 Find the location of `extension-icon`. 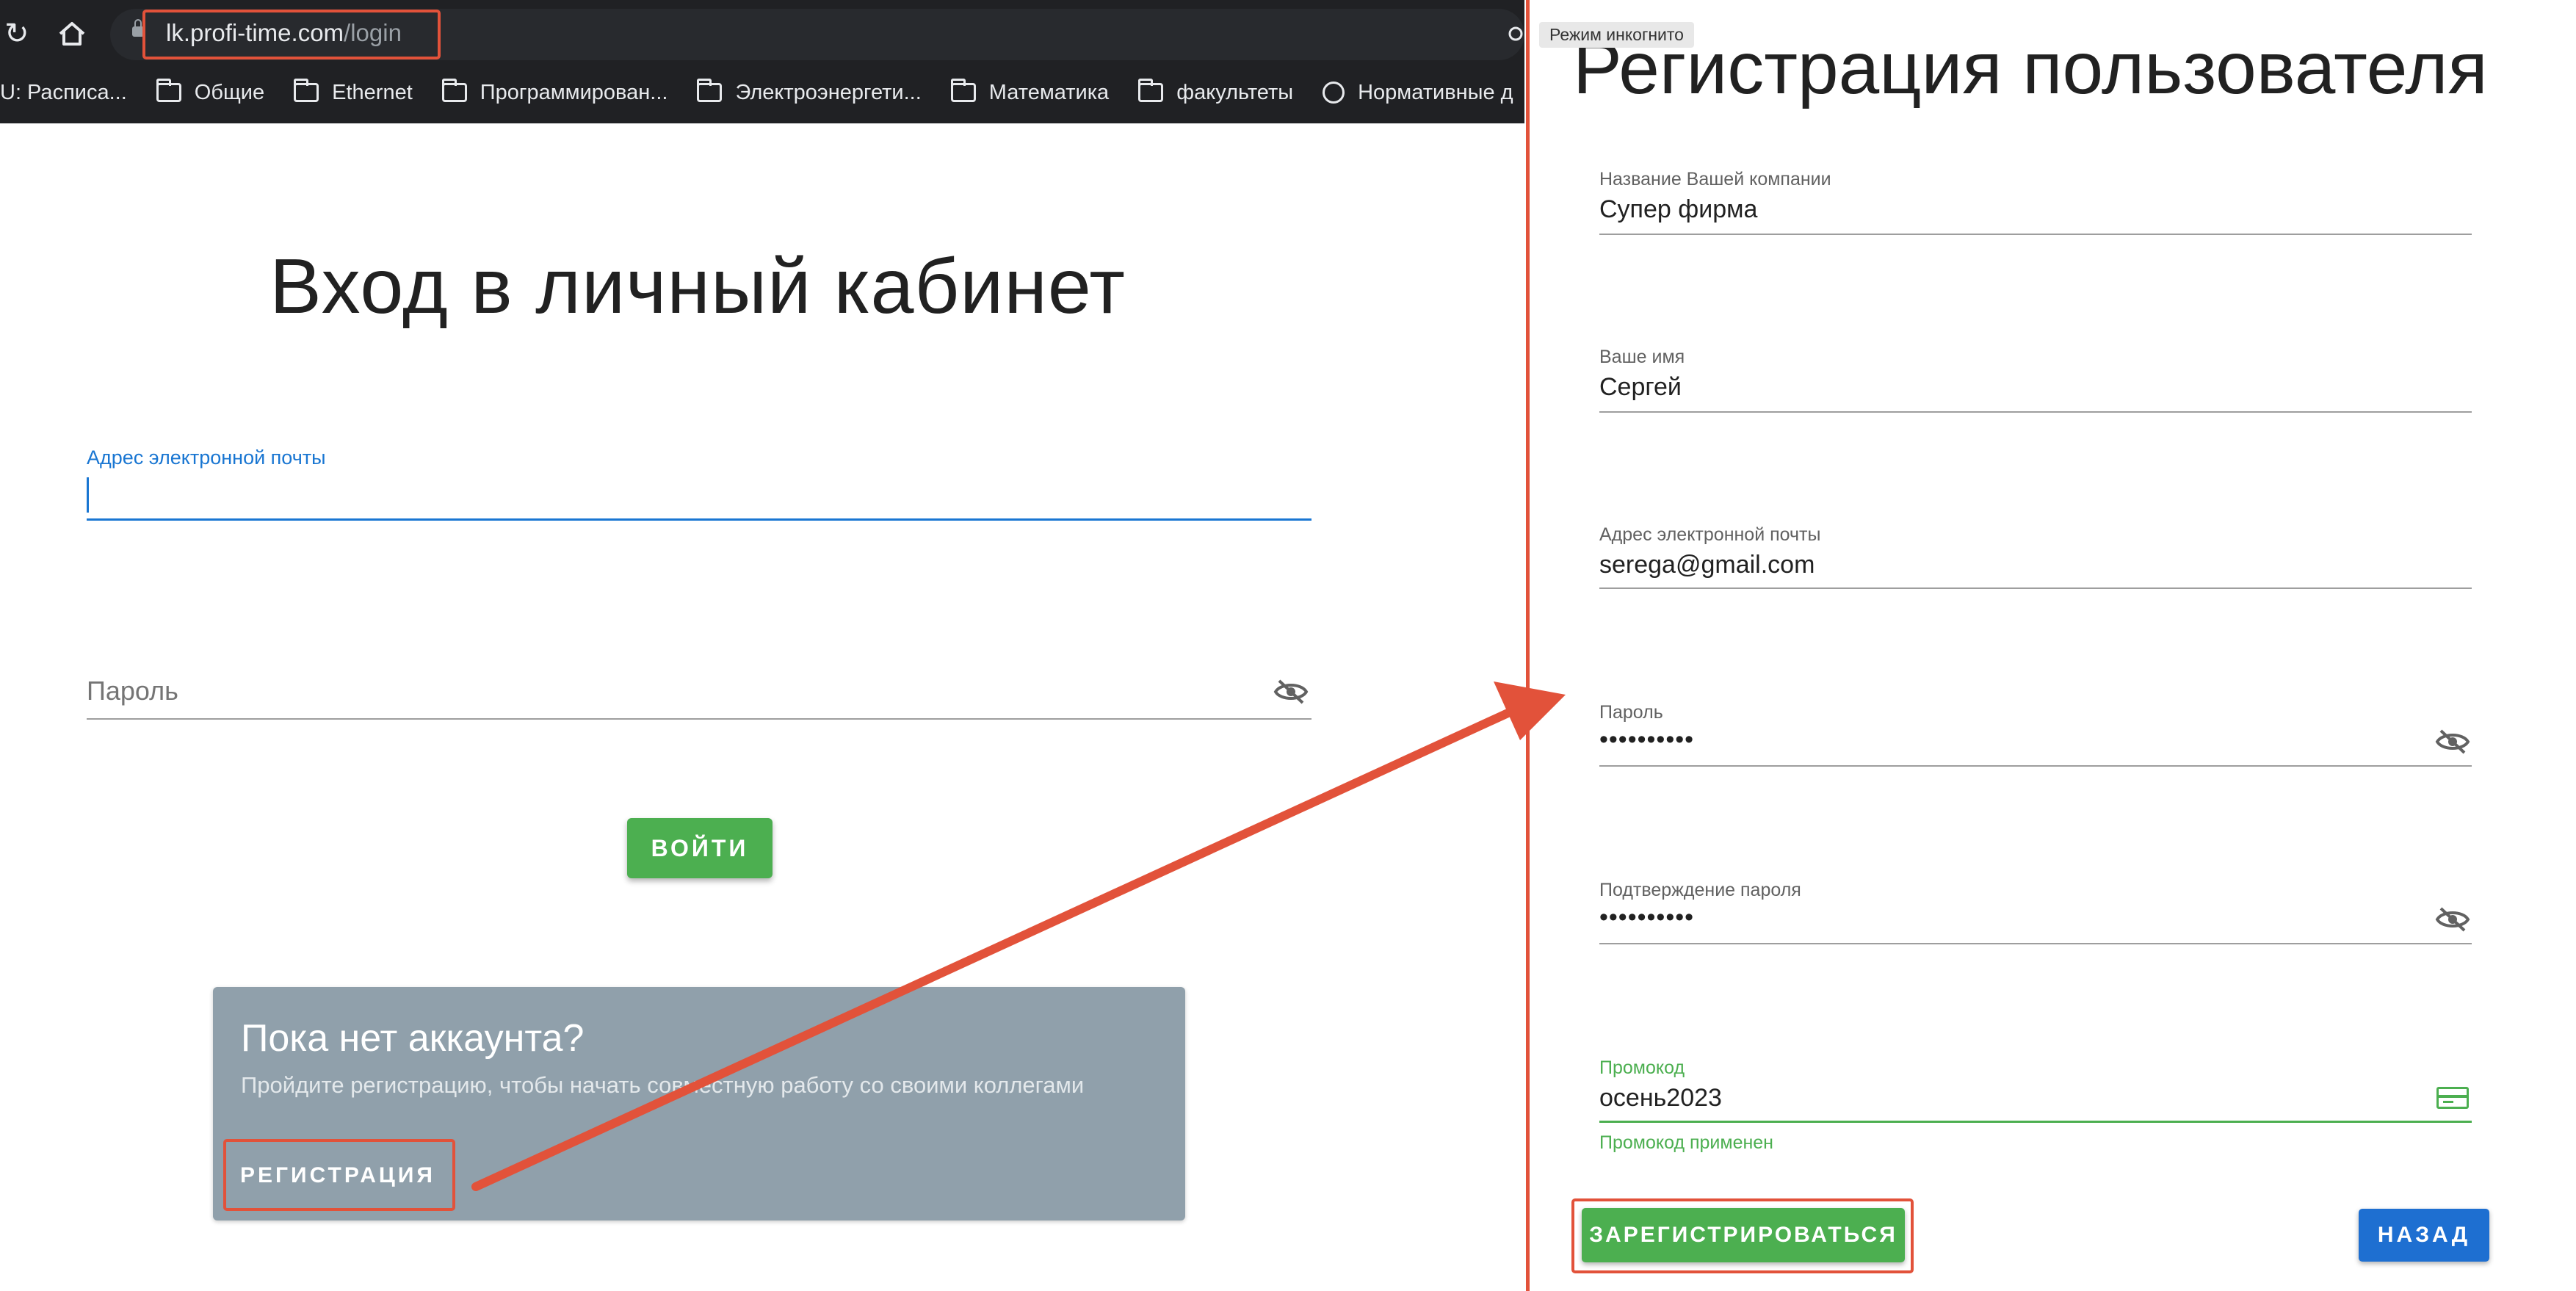

extension-icon is located at coordinates (1516, 33).